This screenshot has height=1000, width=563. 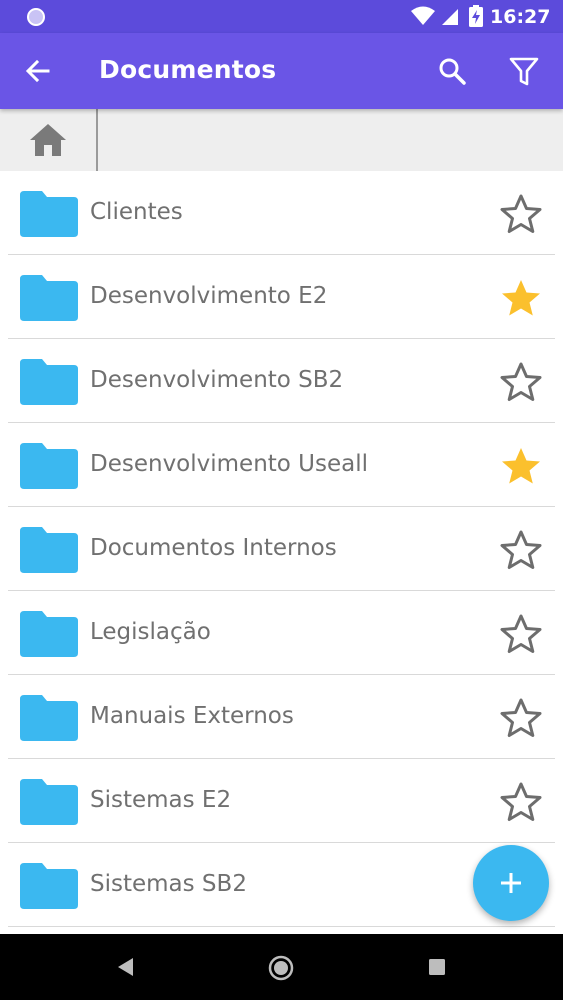 What do you see at coordinates (281, 140) in the screenshot?
I see `breadcrumb` at bounding box center [281, 140].